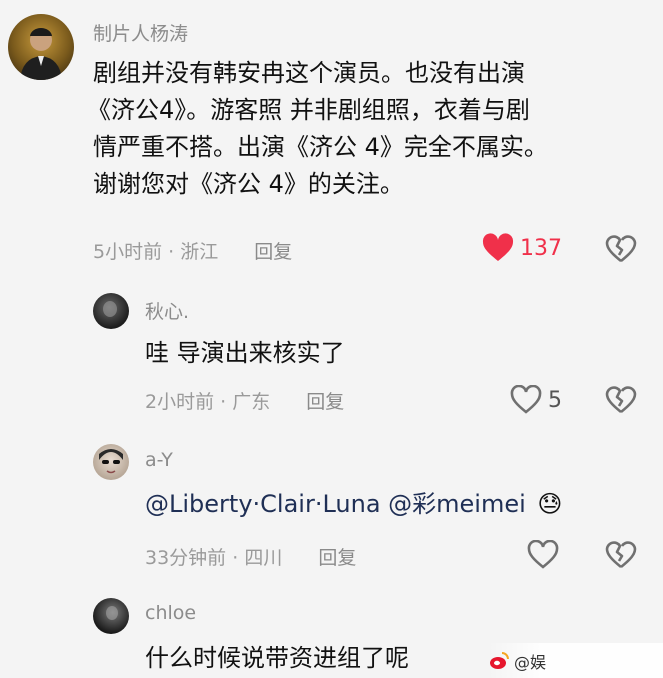 The height and width of the screenshot is (678, 663). I want to click on comment-meta: 5小时前 · 浙江 回复, so click(193, 252).